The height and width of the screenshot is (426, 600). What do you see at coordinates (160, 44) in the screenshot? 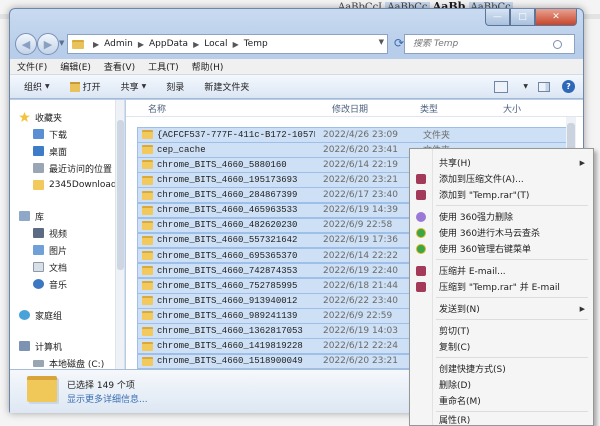
I see `breadcrumb-item: ▶ AppData` at bounding box center [160, 44].